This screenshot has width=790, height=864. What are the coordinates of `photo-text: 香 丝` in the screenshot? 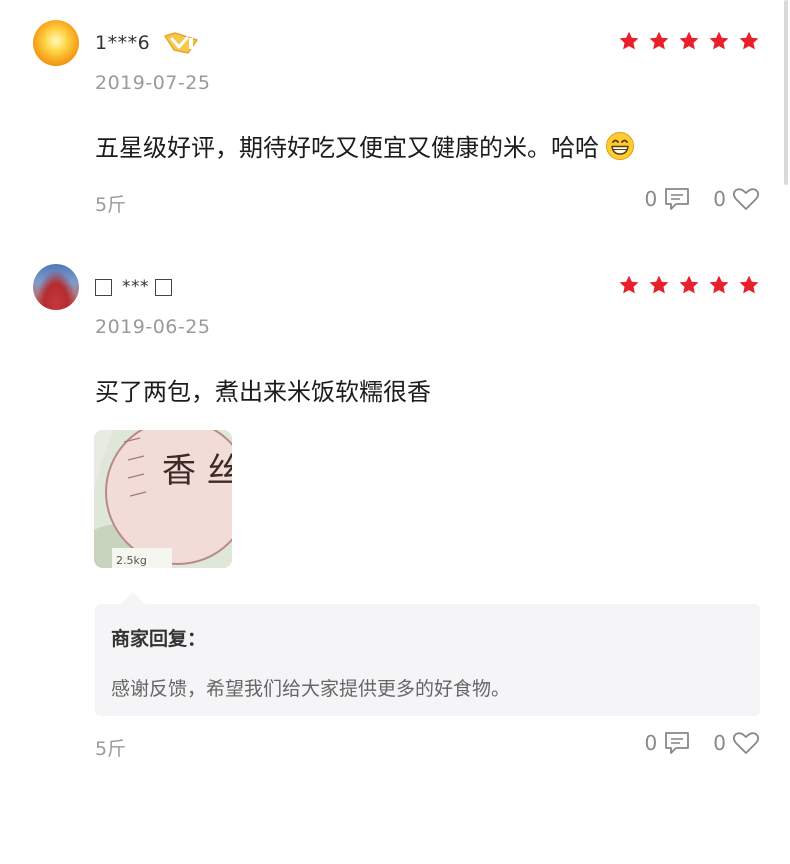 It's located at (197, 471).